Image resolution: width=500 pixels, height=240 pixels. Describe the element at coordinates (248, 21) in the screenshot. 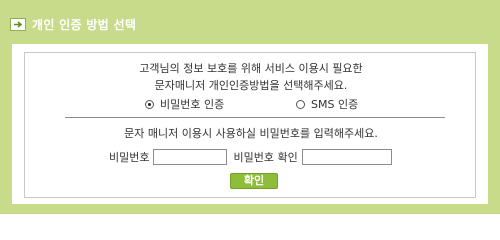

I see `title-bar: 개인 인증 방법 선택` at that location.